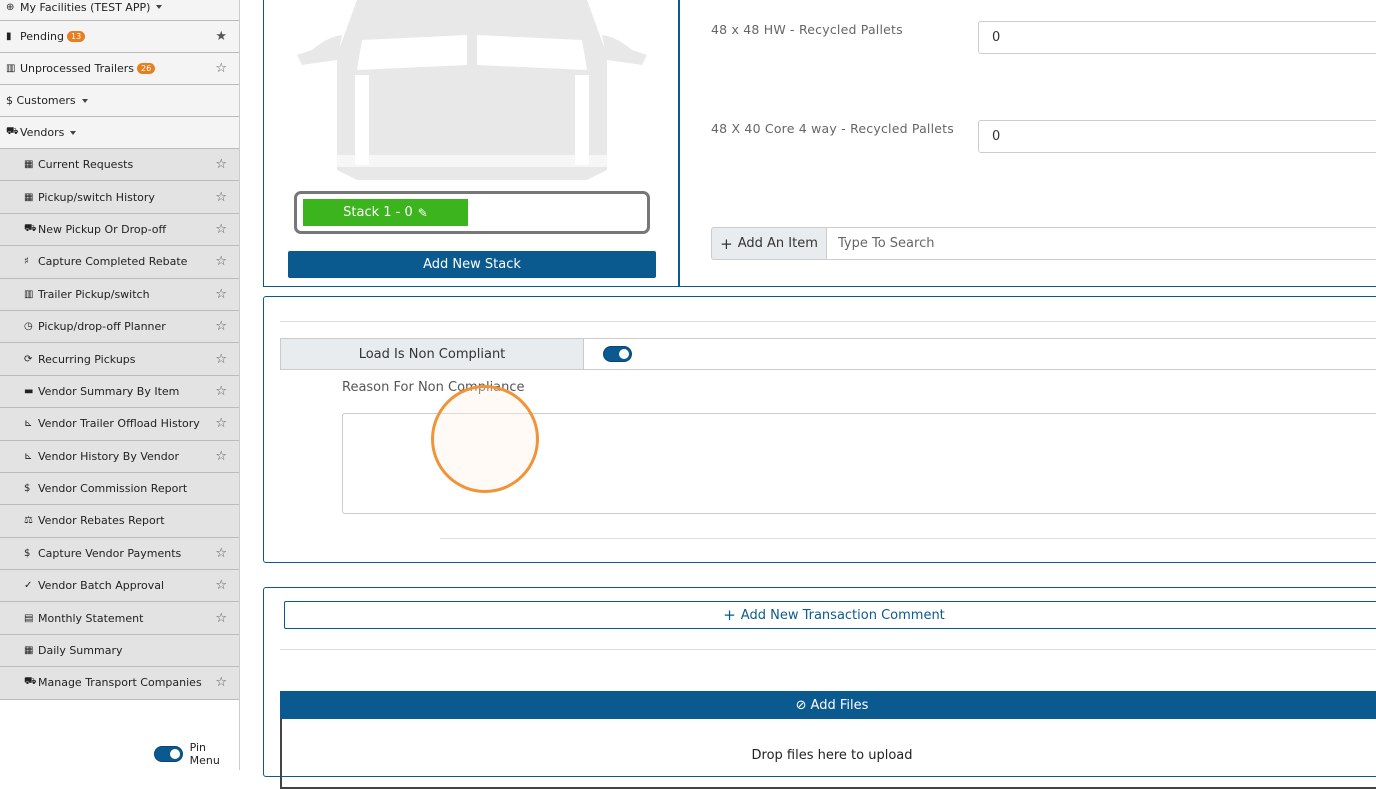 This screenshot has width=1376, height=789. What do you see at coordinates (472, 264) in the screenshot?
I see `add-new-stack-button: Add New Stack` at bounding box center [472, 264].